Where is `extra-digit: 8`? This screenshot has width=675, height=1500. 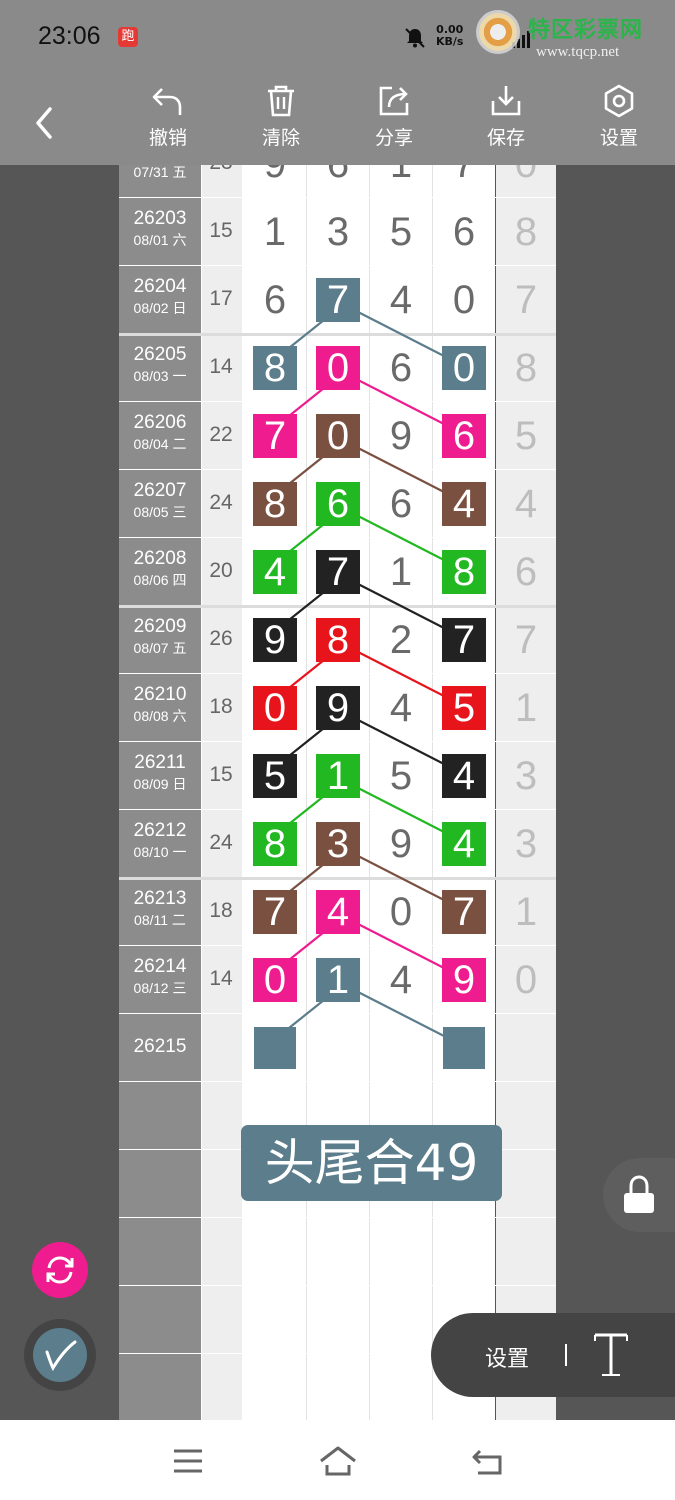
extra-digit: 8 is located at coordinates (526, 232).